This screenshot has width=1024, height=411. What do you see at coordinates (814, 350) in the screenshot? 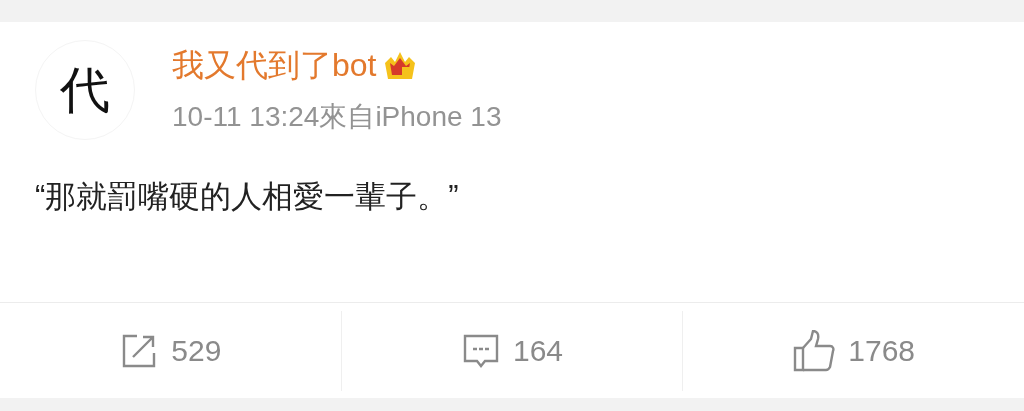
I see `thumbs-up-icon` at bounding box center [814, 350].